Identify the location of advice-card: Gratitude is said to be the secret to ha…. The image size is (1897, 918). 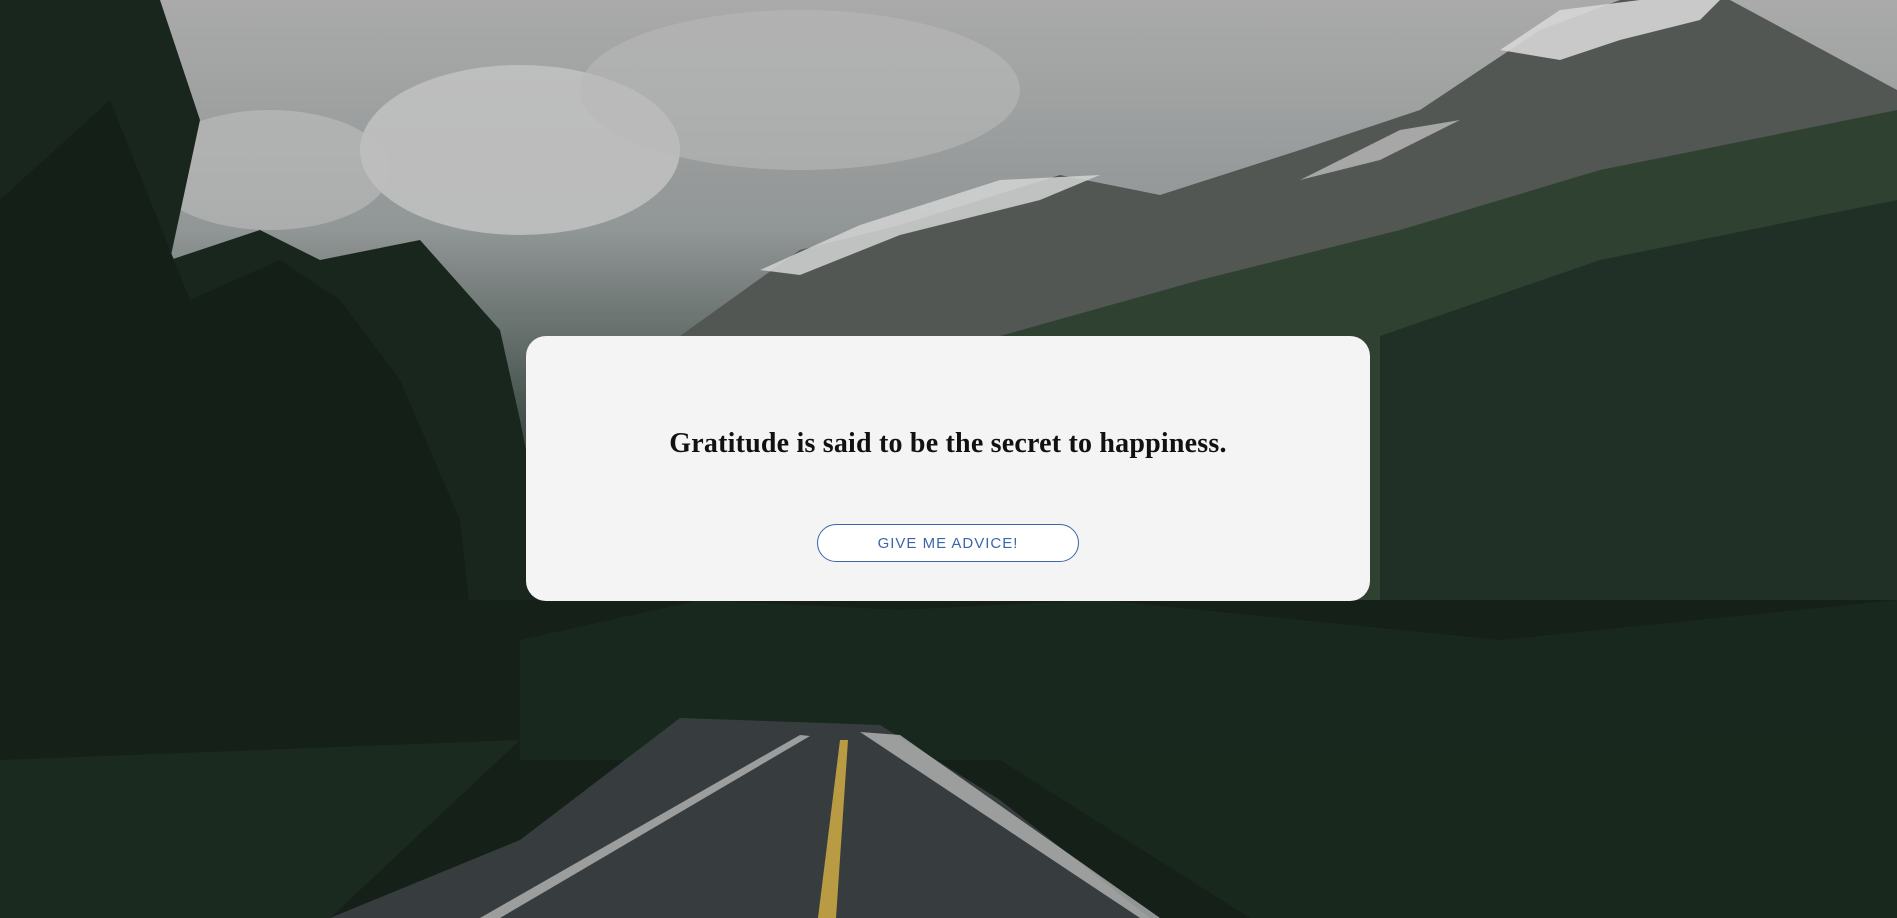
(948, 468).